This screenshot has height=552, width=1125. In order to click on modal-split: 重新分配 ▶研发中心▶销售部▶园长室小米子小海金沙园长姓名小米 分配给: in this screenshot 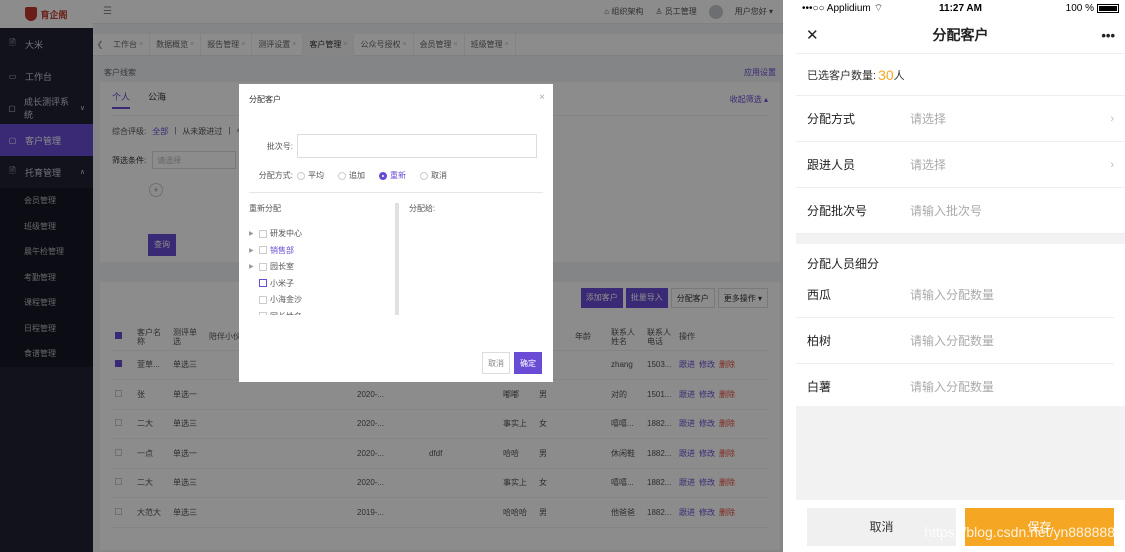, I will do `click(396, 254)`.